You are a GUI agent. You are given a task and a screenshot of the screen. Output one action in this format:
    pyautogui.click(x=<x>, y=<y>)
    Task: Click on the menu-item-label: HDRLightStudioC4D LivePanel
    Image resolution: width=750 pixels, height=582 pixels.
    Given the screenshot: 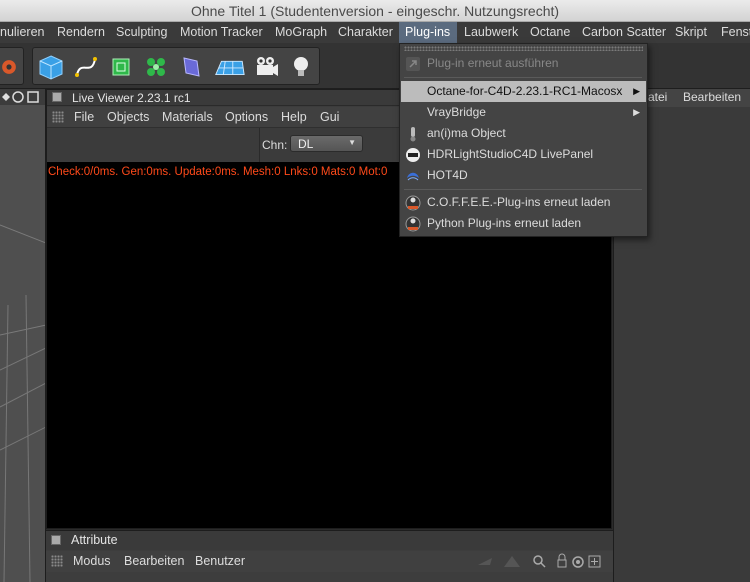 What is the action you would take?
    pyautogui.click(x=510, y=154)
    